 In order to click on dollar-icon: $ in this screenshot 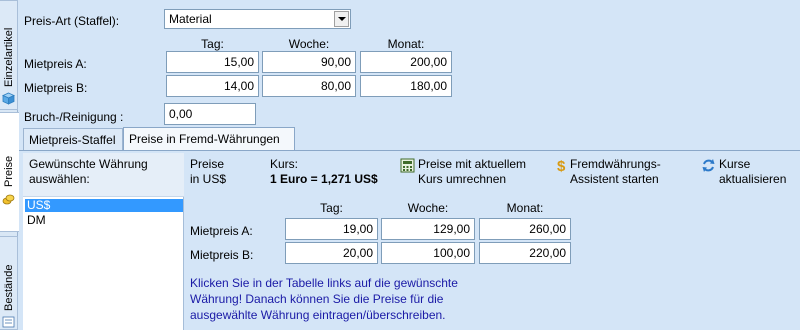, I will do `click(561, 165)`.